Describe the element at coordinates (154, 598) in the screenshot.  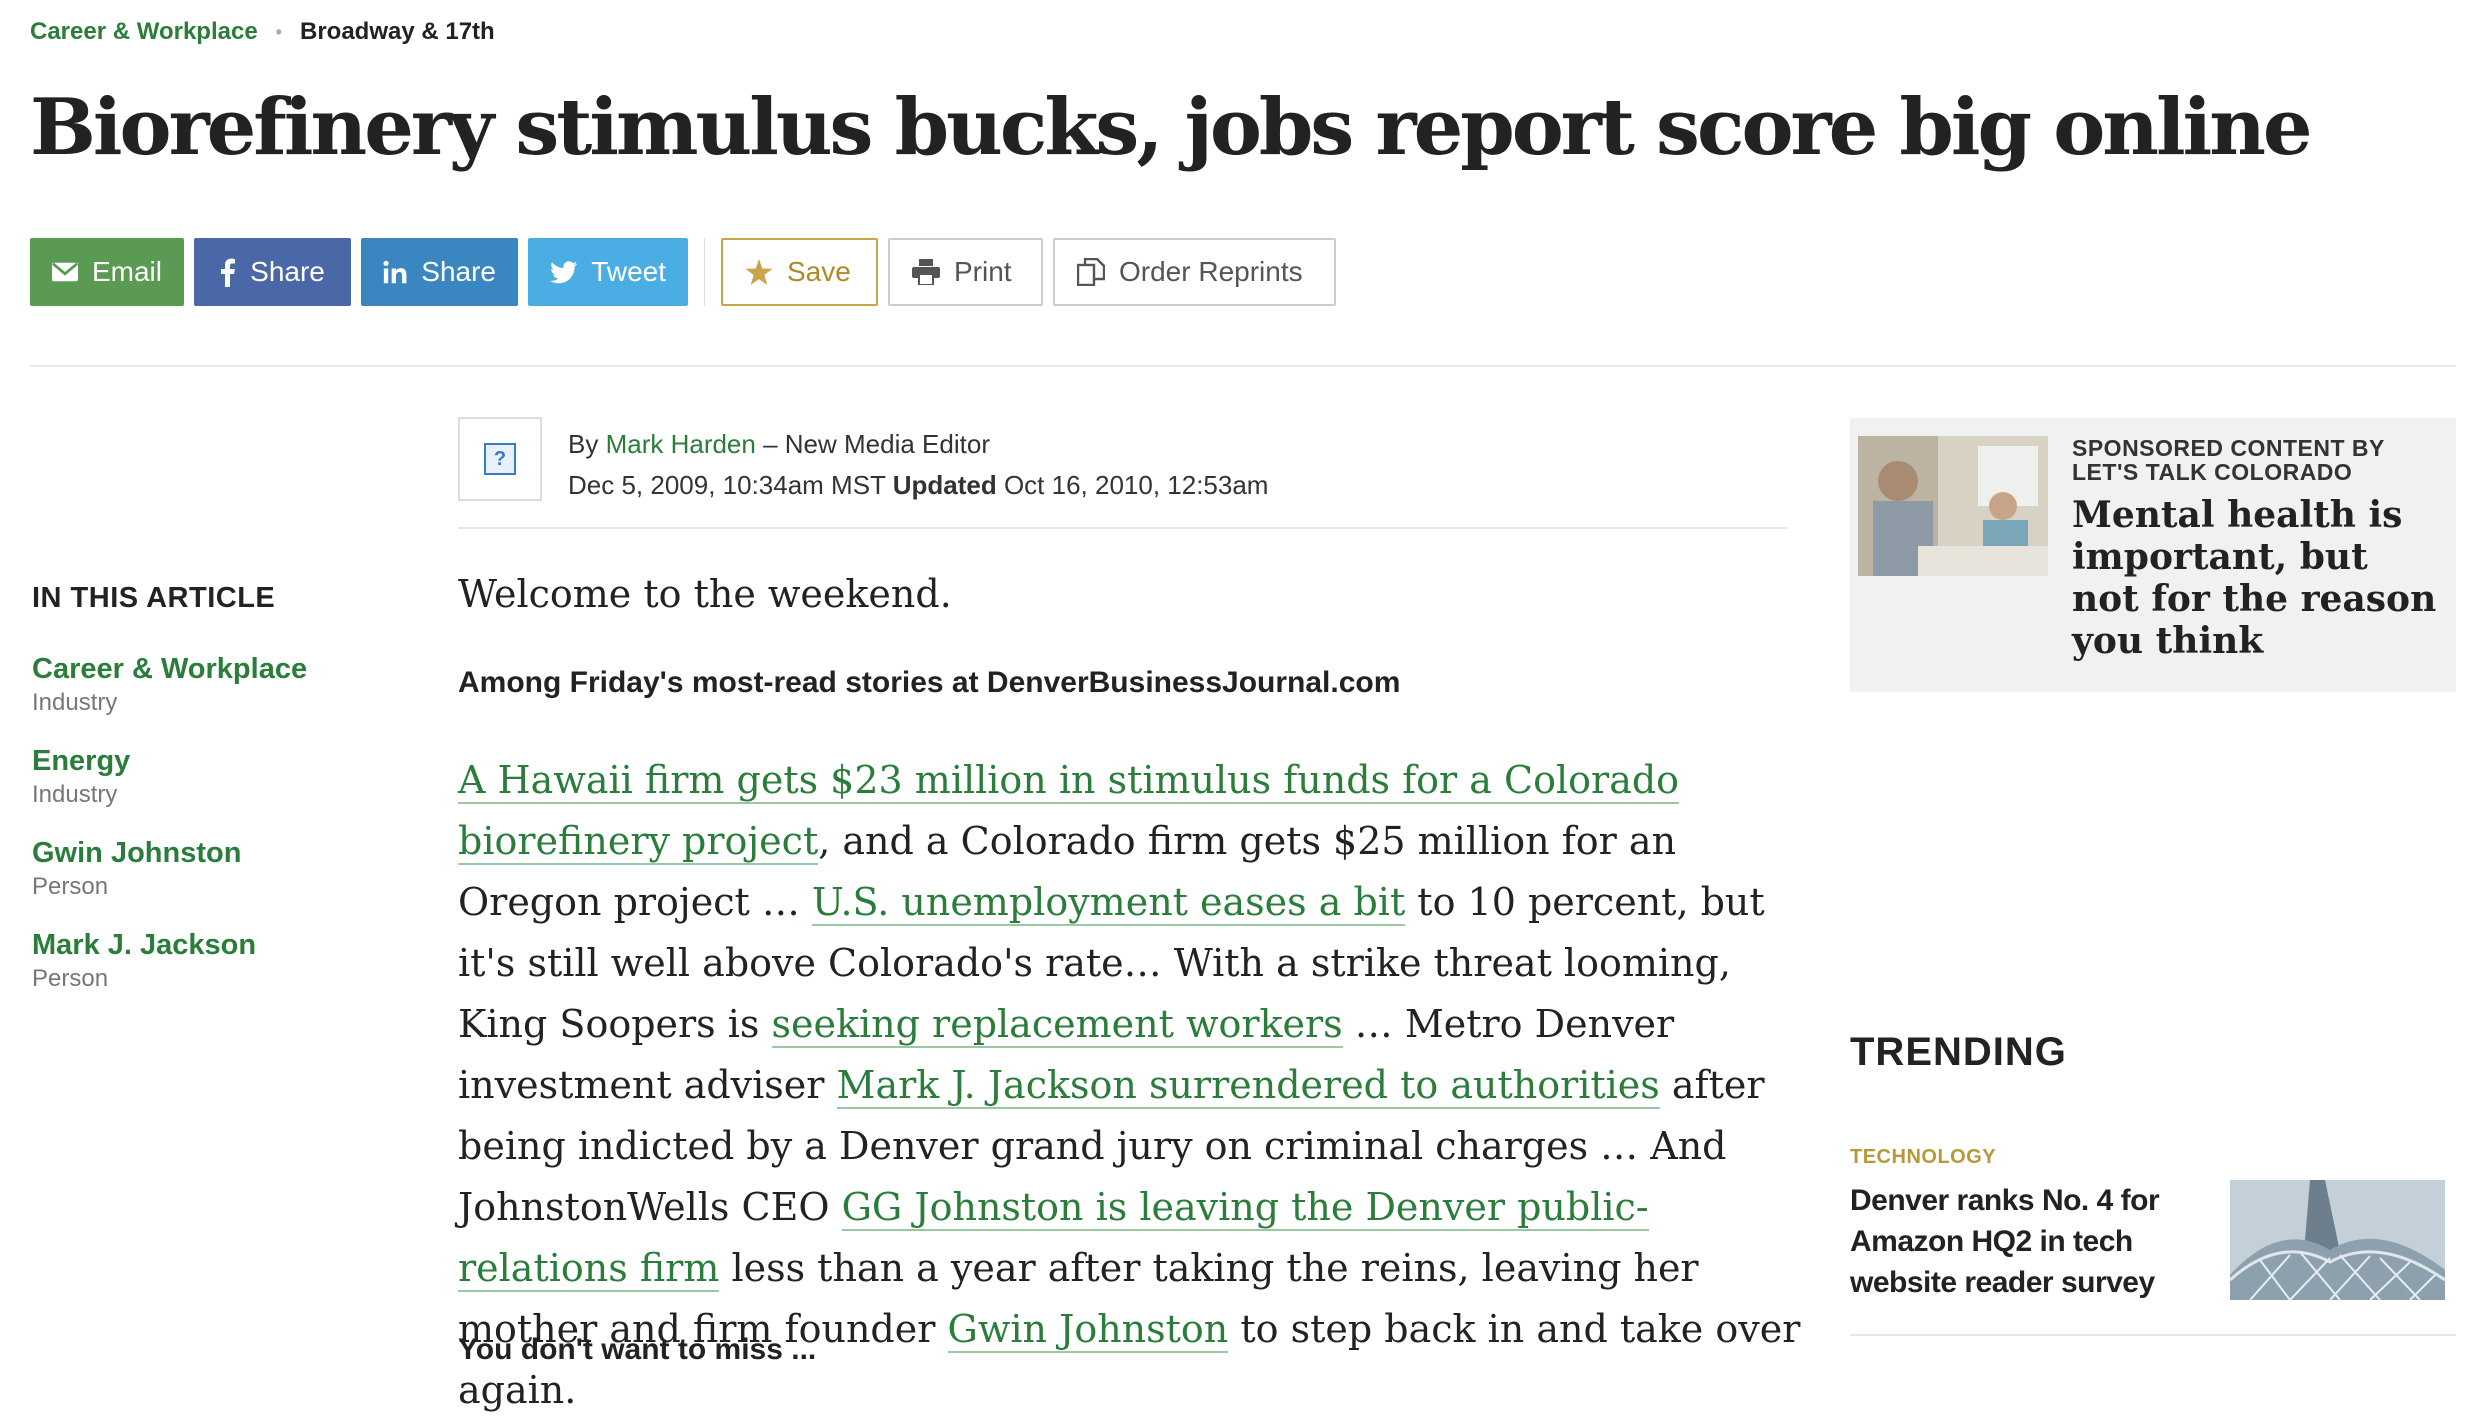
I see `in-this-article-heading: IN THIS ARTICLE` at that location.